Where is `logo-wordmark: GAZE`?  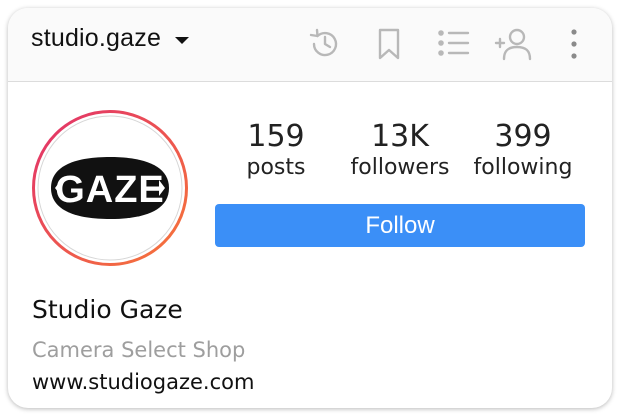 logo-wordmark: GAZE is located at coordinates (110, 190).